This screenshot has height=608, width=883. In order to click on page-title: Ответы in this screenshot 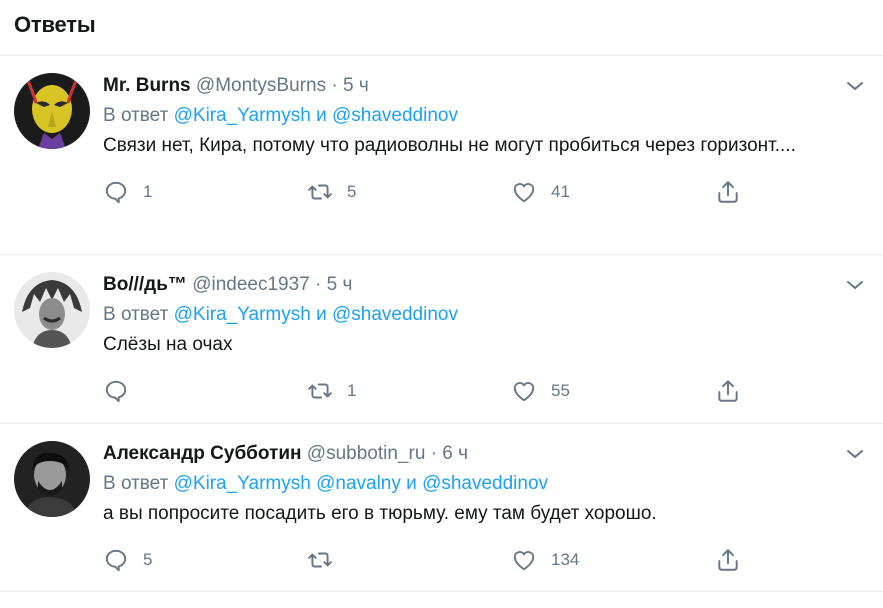, I will do `click(55, 24)`.